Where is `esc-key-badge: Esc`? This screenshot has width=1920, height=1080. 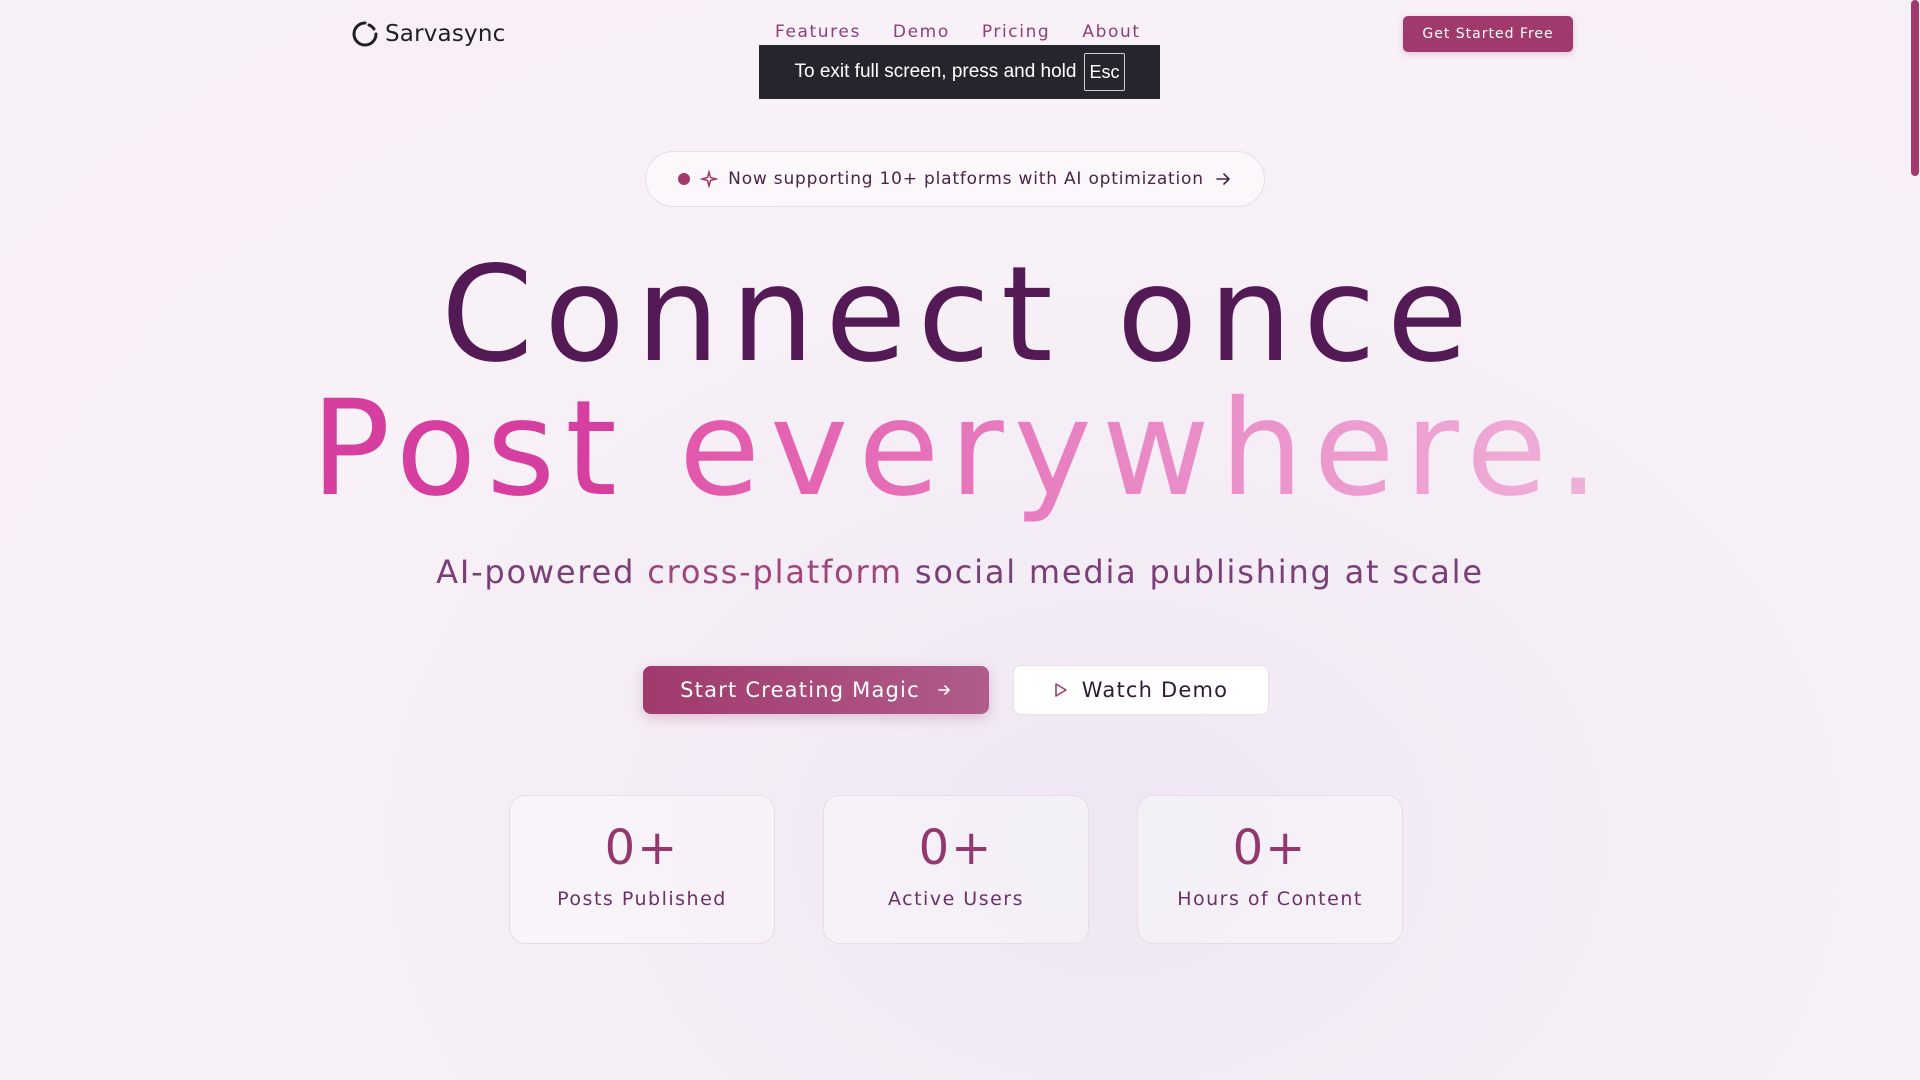
esc-key-badge: Esc is located at coordinates (1104, 72).